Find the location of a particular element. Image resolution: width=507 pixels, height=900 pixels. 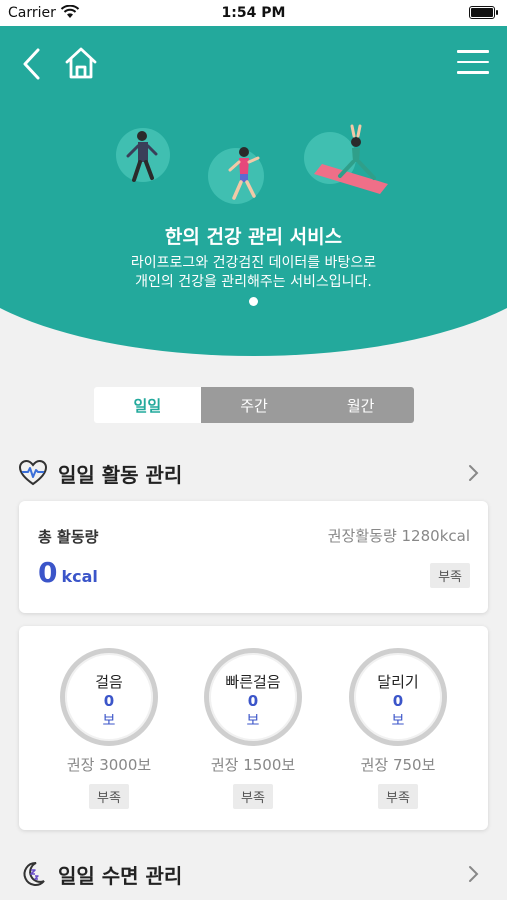

metric-run: 달리기 0 보 권장 750보 부족 is located at coordinates (398, 728).